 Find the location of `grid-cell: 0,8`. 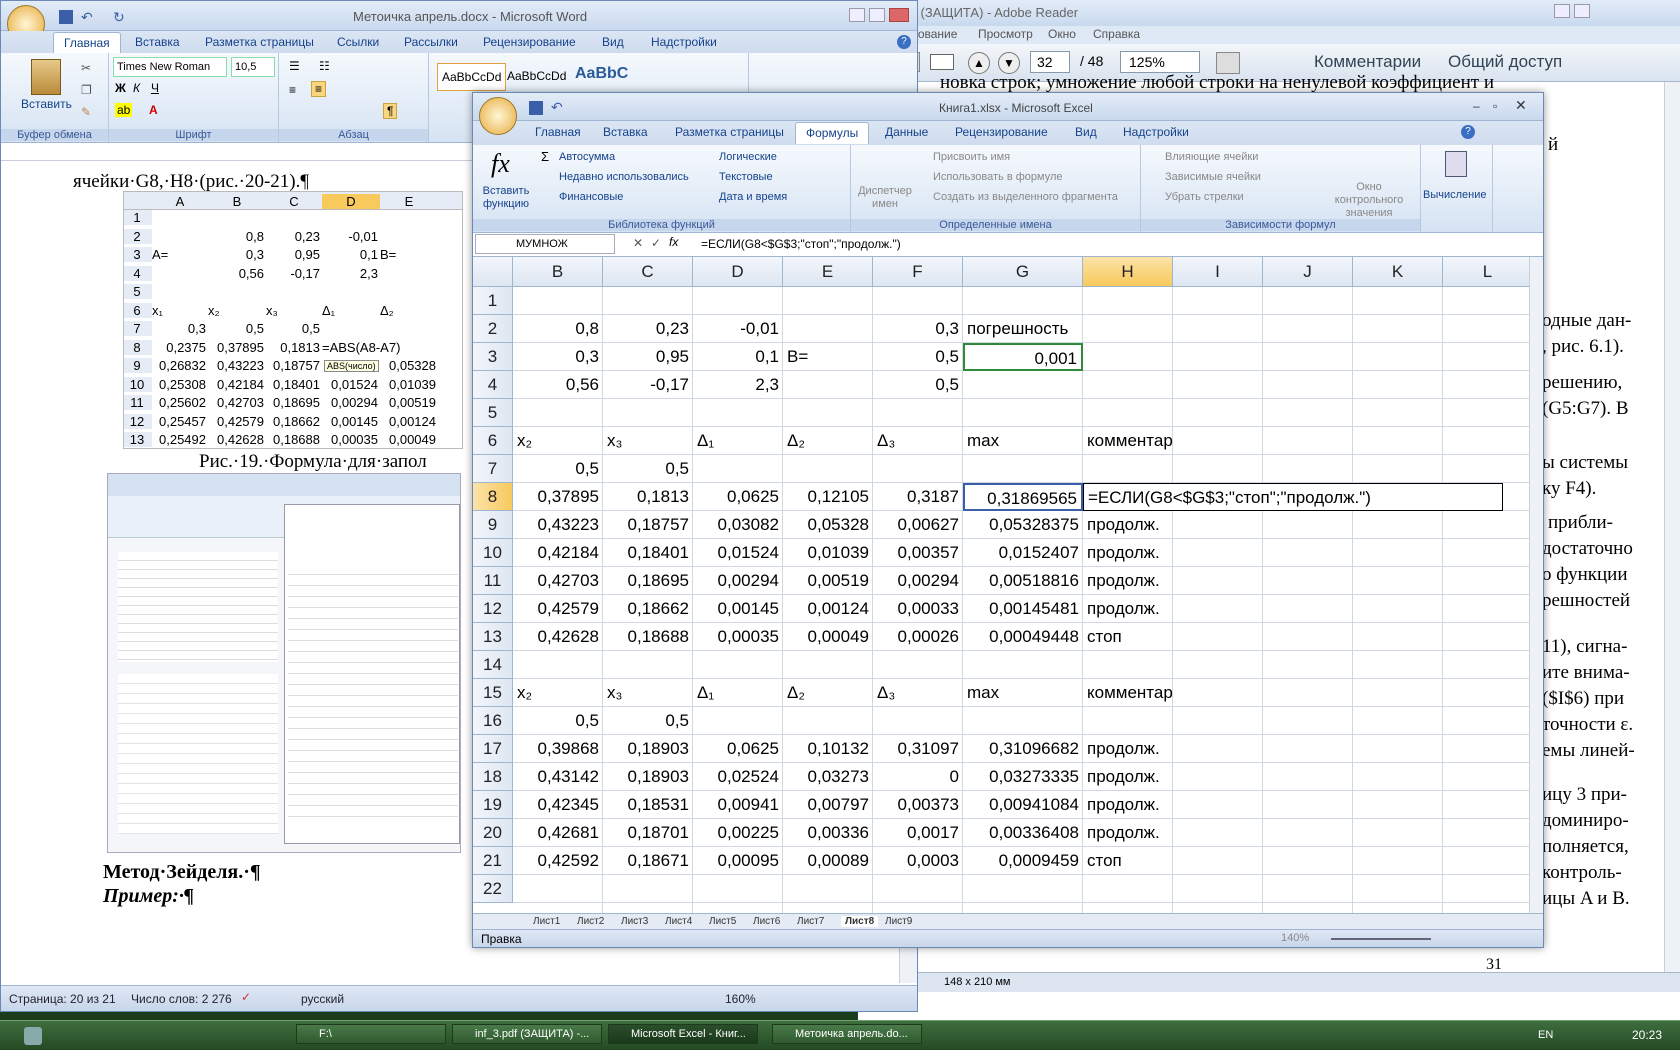

grid-cell: 0,8 is located at coordinates (558, 329).